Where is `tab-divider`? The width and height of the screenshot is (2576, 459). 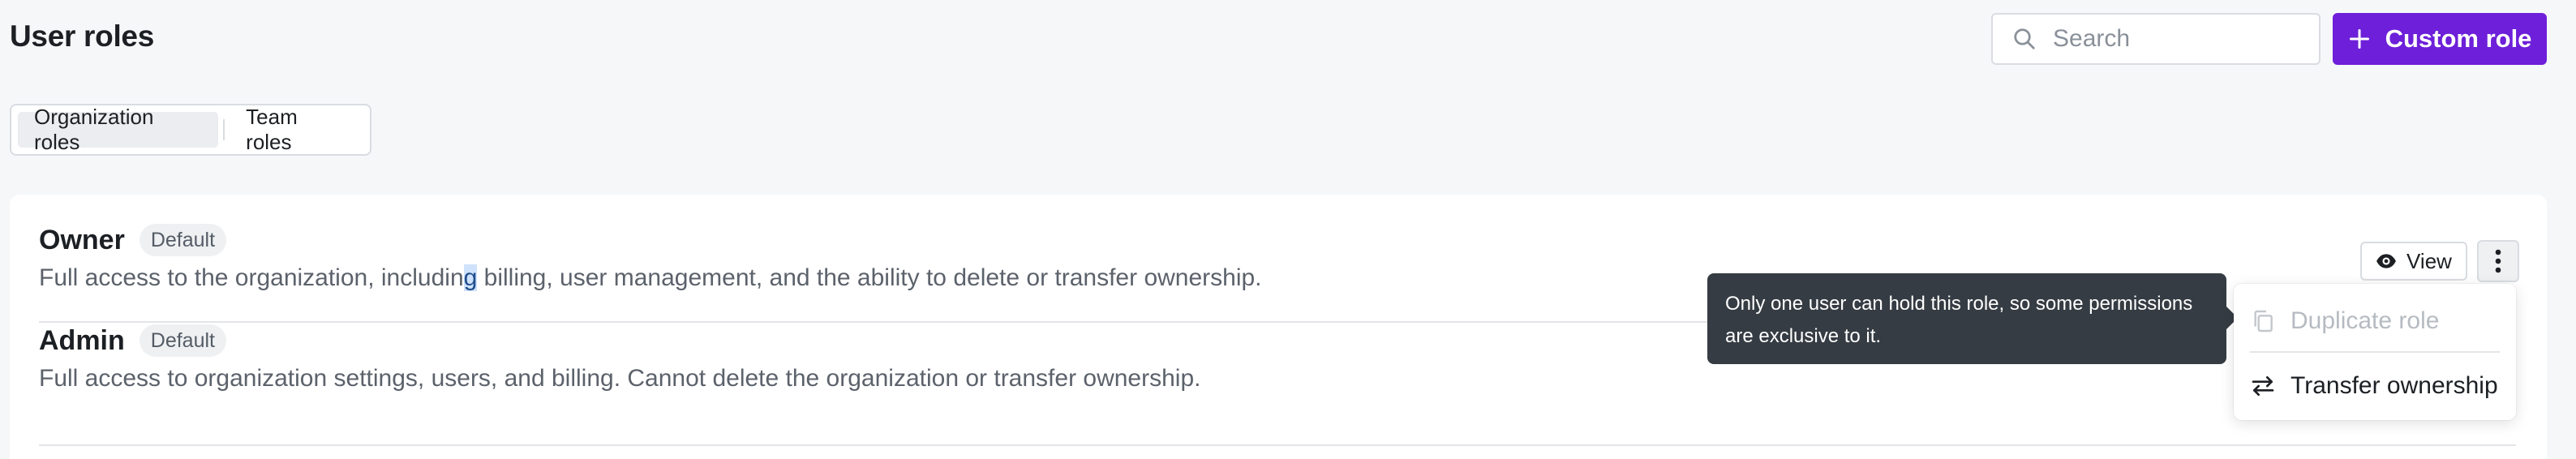
tab-divider is located at coordinates (224, 129).